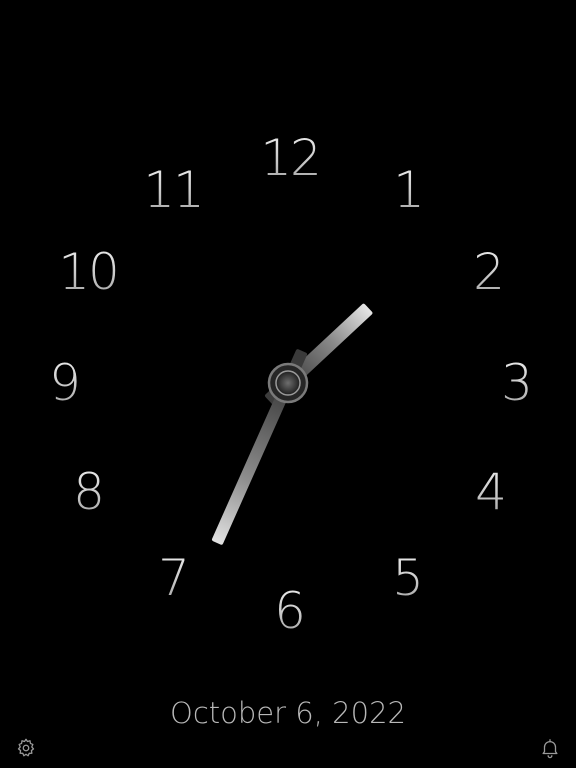 The width and height of the screenshot is (576, 768). I want to click on center-hub, so click(288, 383).